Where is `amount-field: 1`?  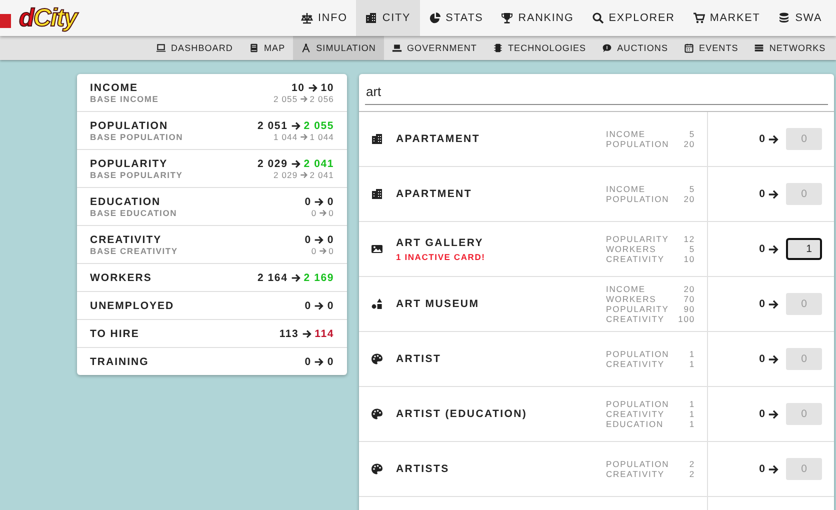
amount-field: 1 is located at coordinates (804, 249).